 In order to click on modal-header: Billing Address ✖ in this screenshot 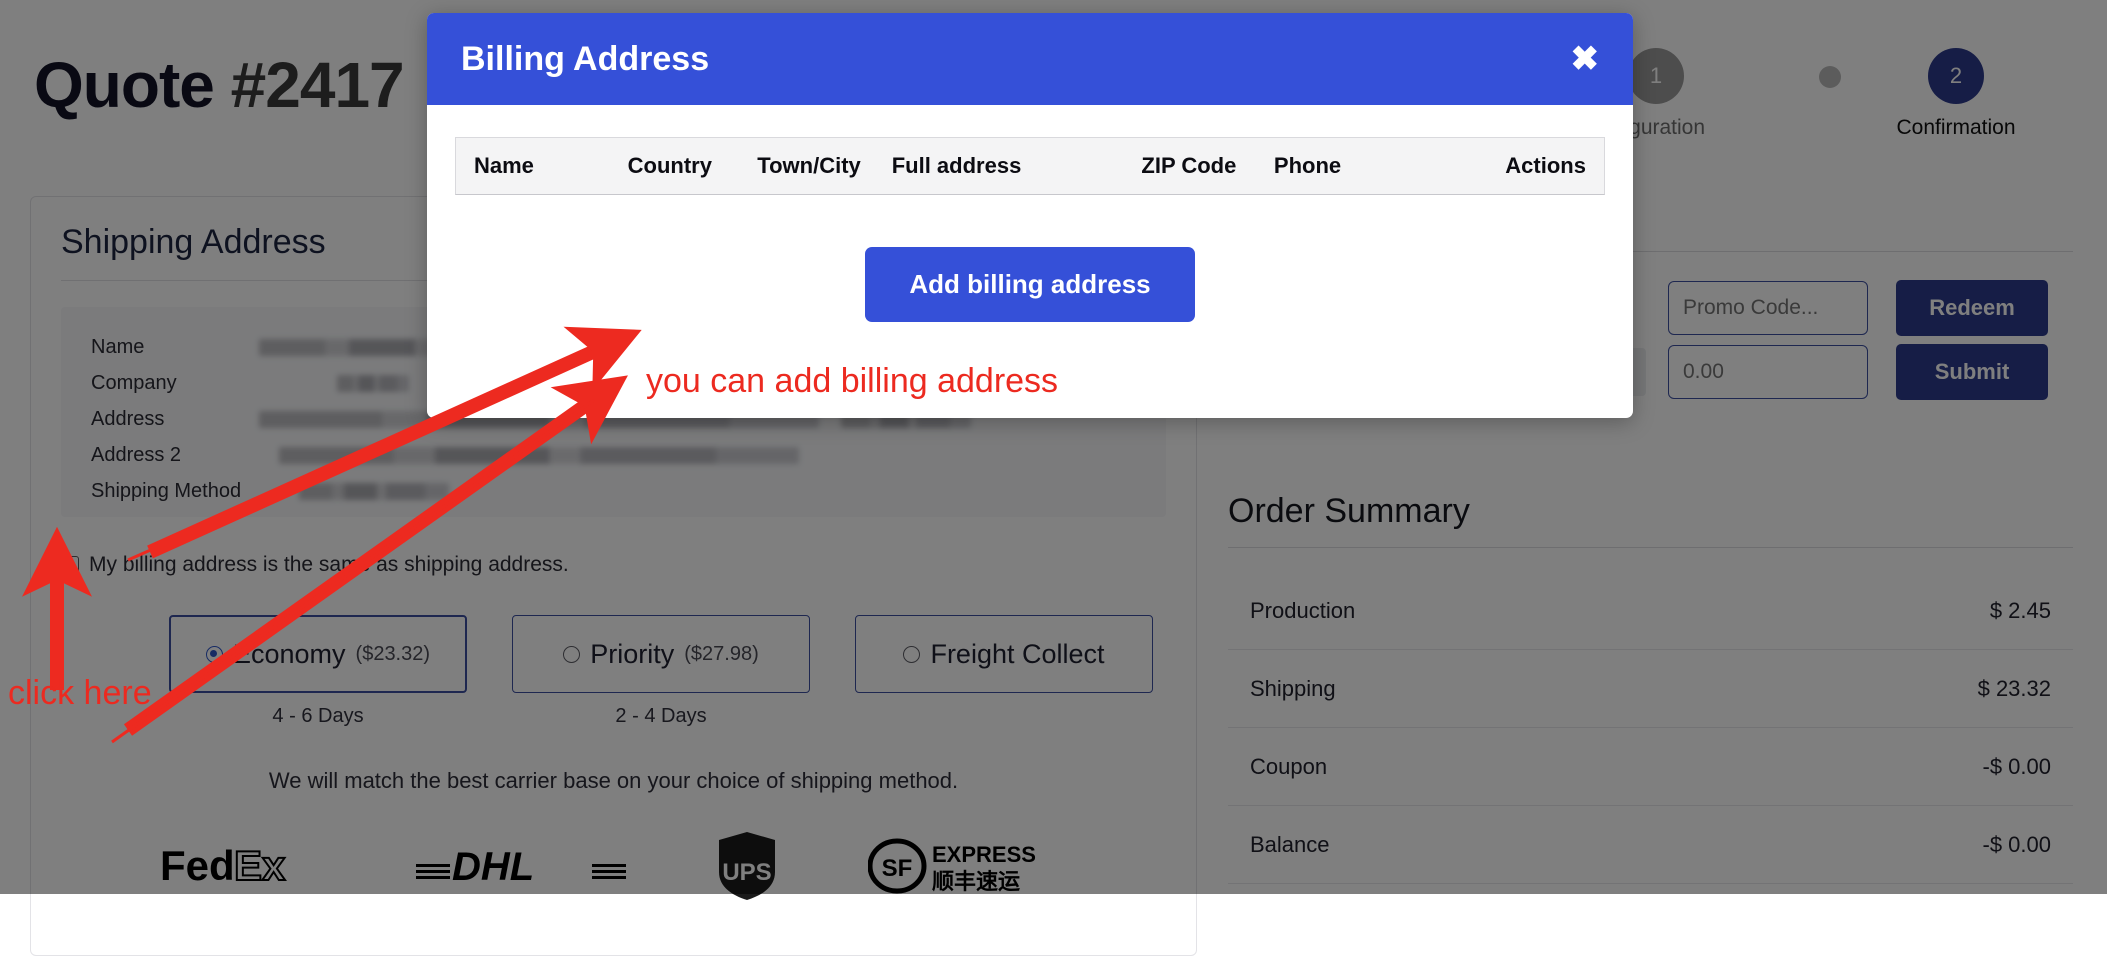, I will do `click(1030, 59)`.